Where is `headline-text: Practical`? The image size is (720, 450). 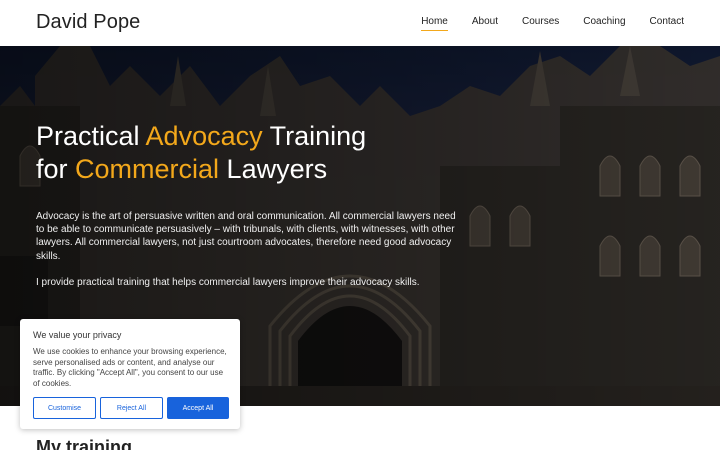
headline-text: Practical is located at coordinates (91, 136).